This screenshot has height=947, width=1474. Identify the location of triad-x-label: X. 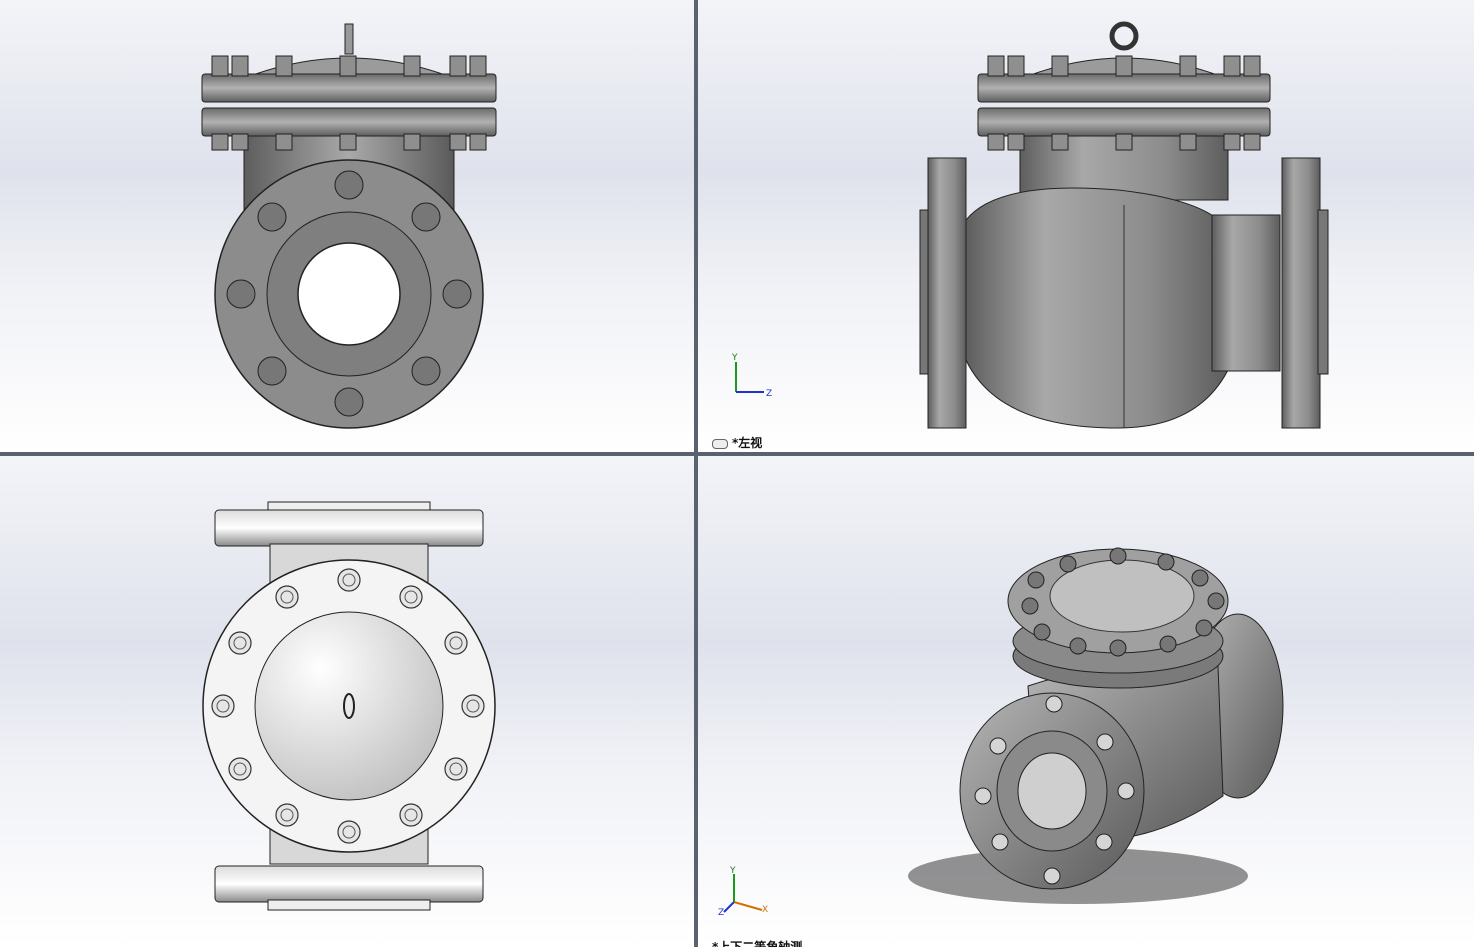
(765, 910).